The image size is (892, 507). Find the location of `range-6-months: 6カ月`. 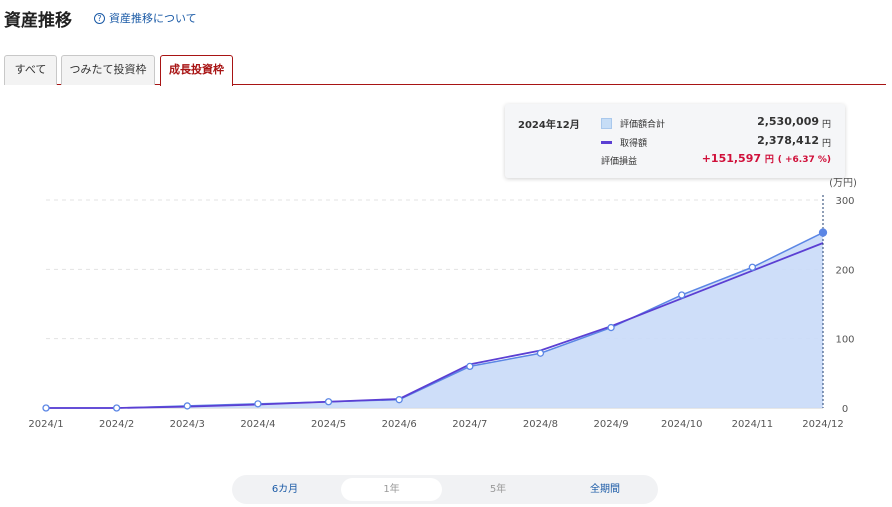

range-6-months: 6カ月 is located at coordinates (285, 489).